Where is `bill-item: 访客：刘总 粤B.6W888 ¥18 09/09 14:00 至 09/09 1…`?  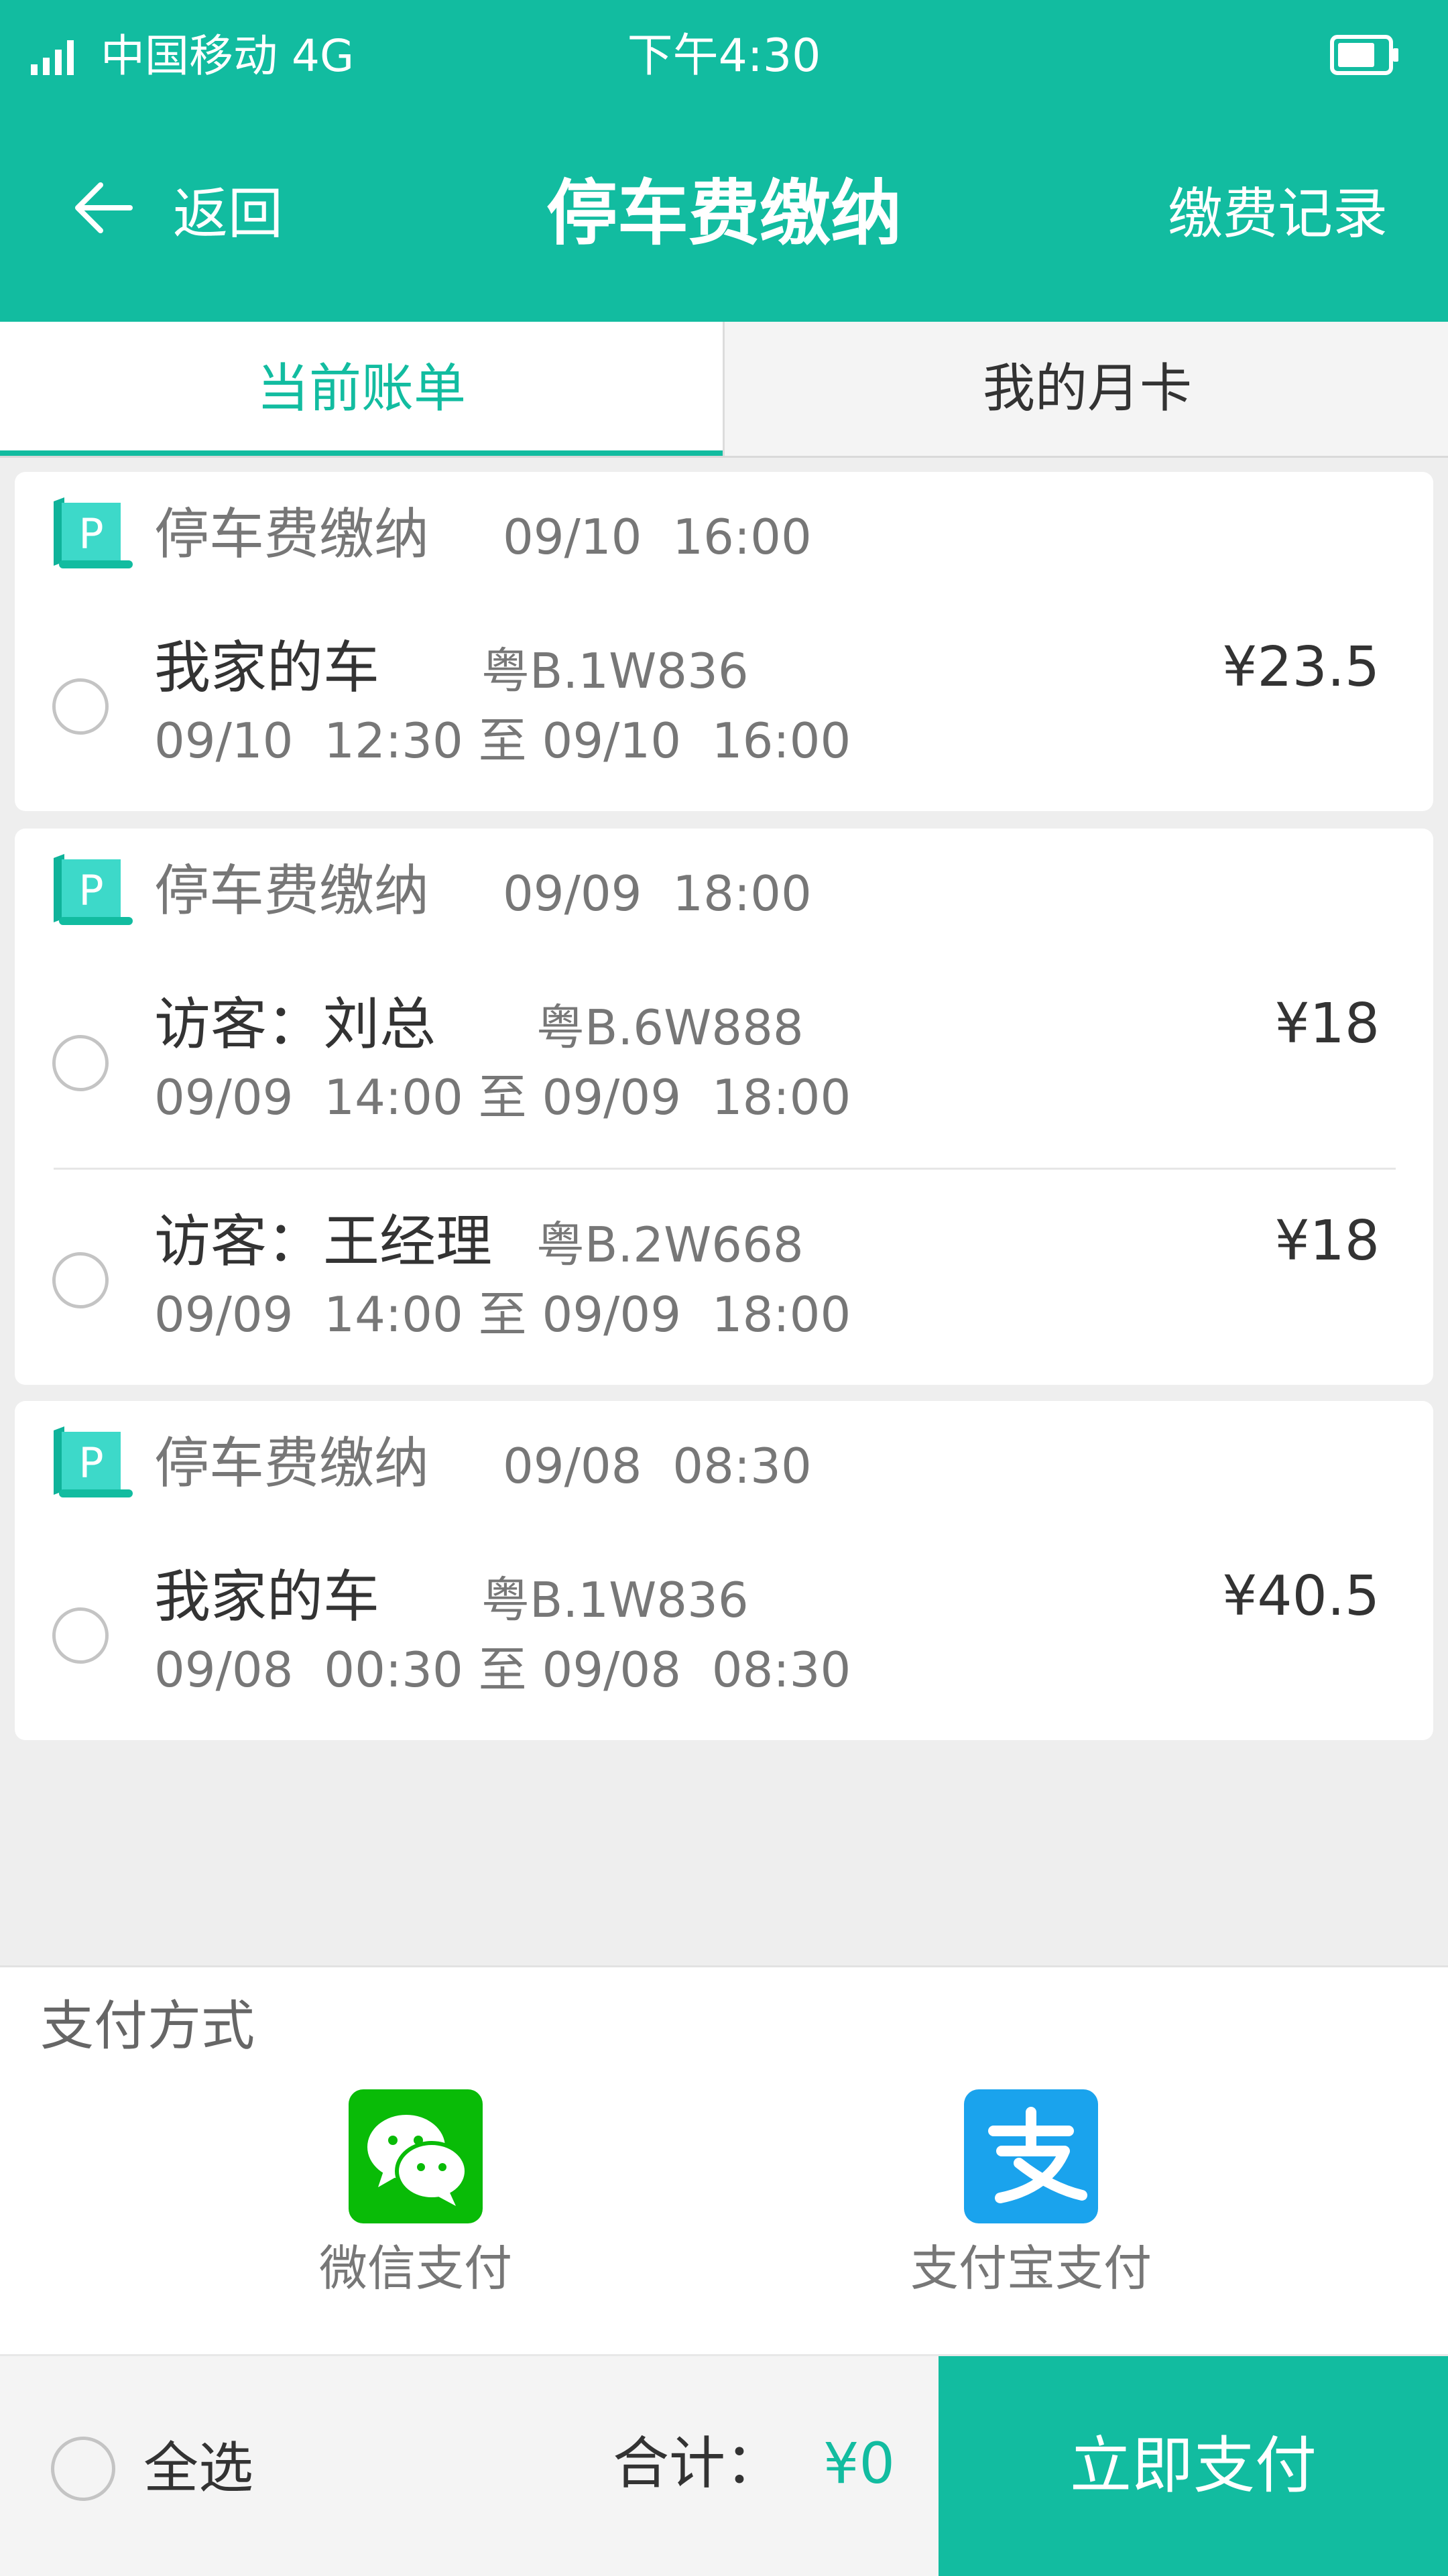
bill-item: 访客：刘总 粤B.6W888 ¥18 09/09 14:00 至 09/09 1… is located at coordinates (724, 1068).